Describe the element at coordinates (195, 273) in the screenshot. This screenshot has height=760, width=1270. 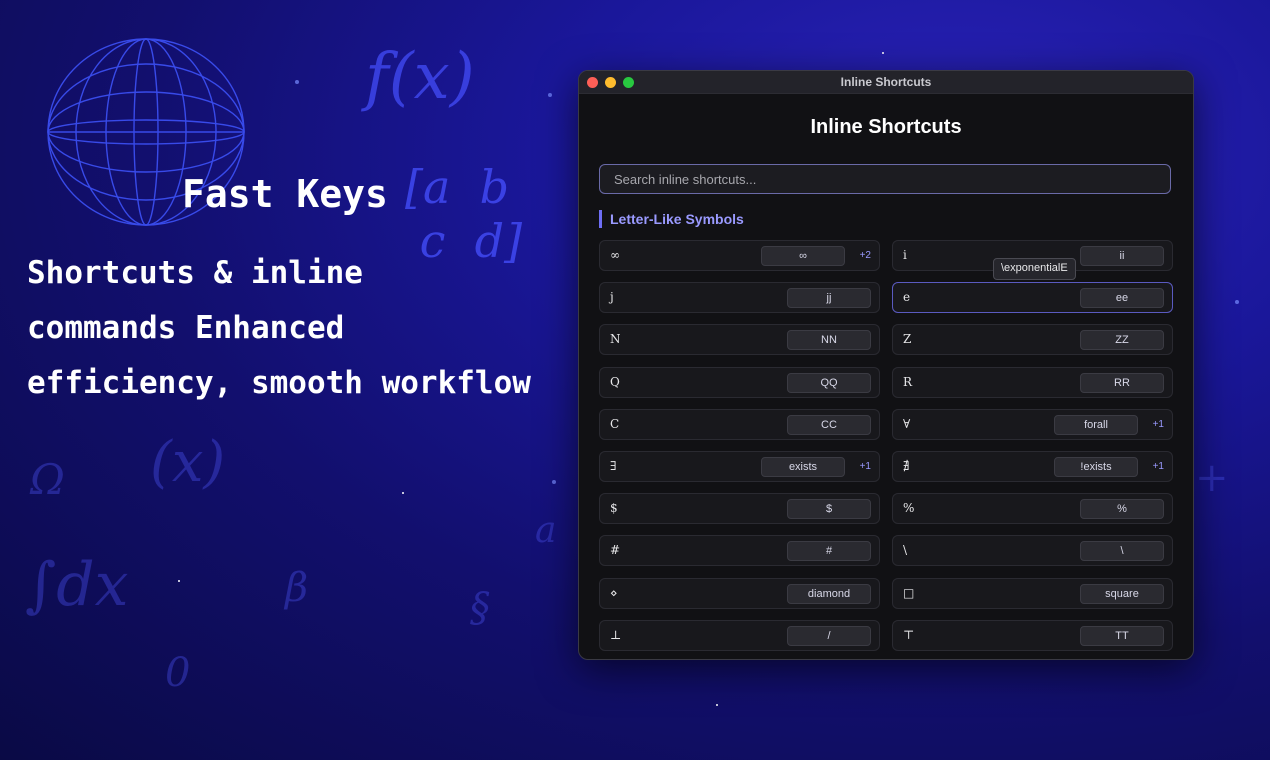
I see `promo-subline-1: Shortcuts & inline` at that location.